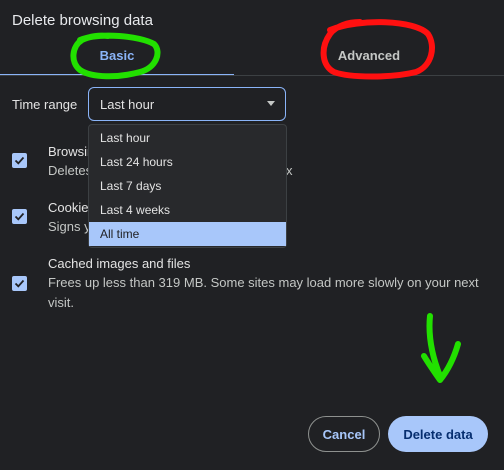 This screenshot has width=504, height=470. What do you see at coordinates (119, 263) in the screenshot?
I see `cached-images-title: Cached images and files` at bounding box center [119, 263].